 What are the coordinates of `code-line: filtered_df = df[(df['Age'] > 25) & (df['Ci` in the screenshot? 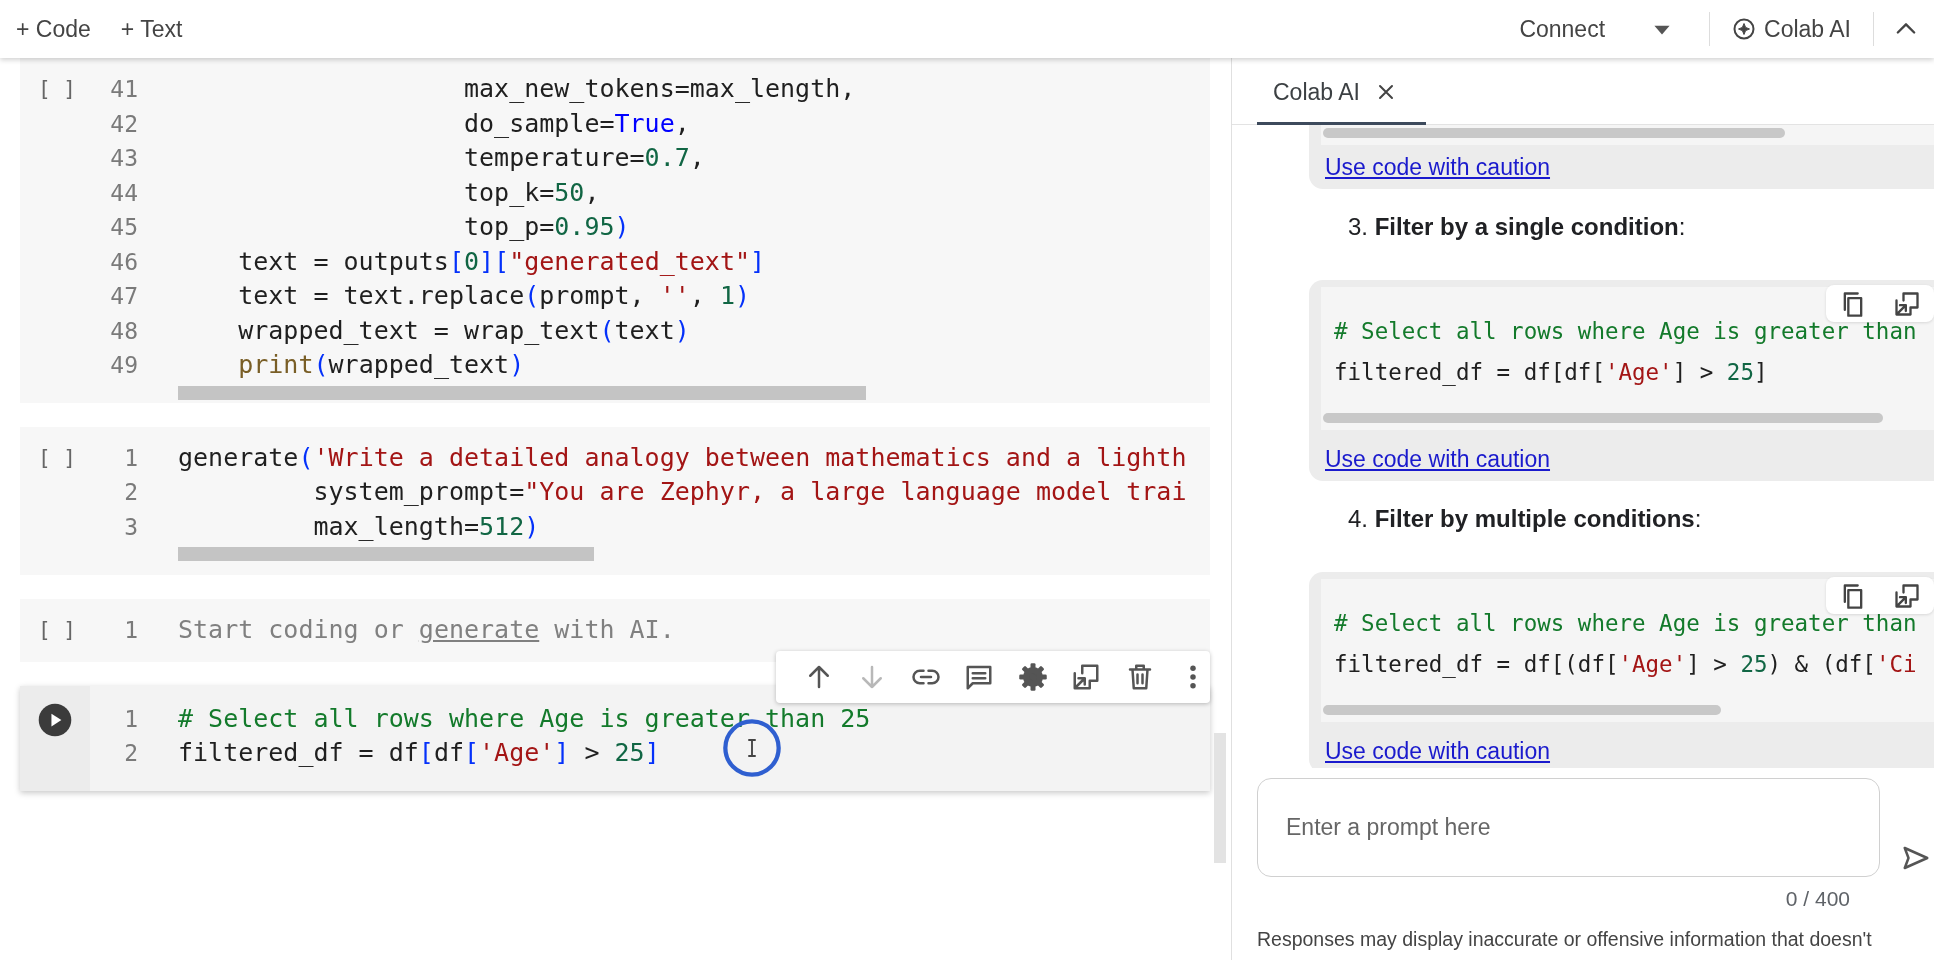 It's located at (1626, 665).